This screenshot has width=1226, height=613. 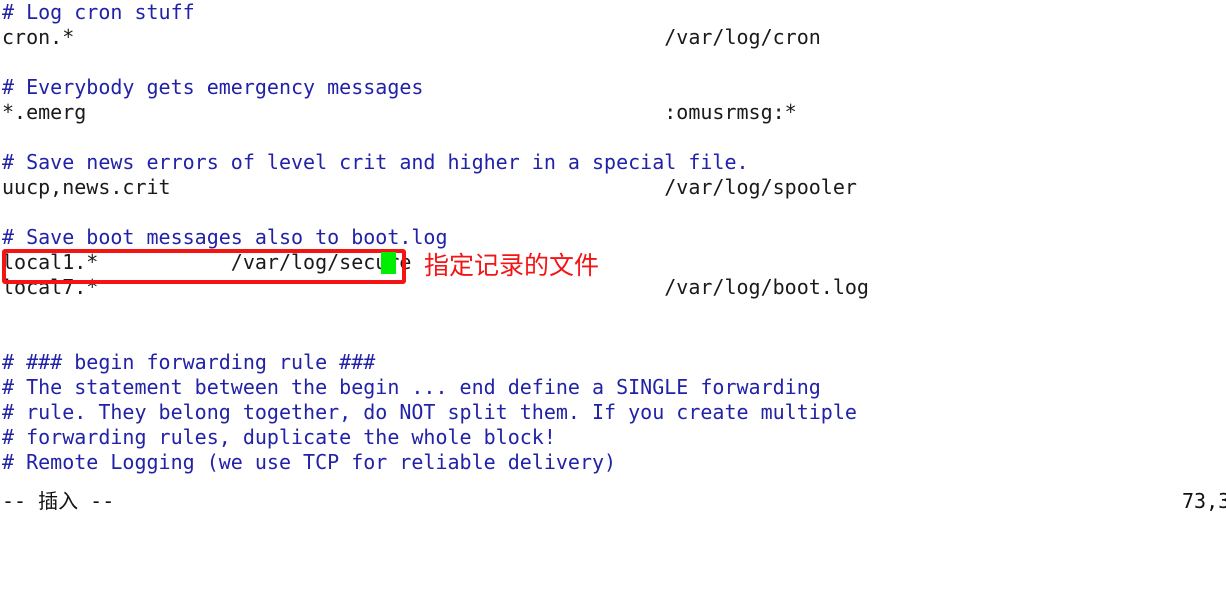 What do you see at coordinates (1204, 501) in the screenshot?
I see `cursor-position-indicator: 73,3` at bounding box center [1204, 501].